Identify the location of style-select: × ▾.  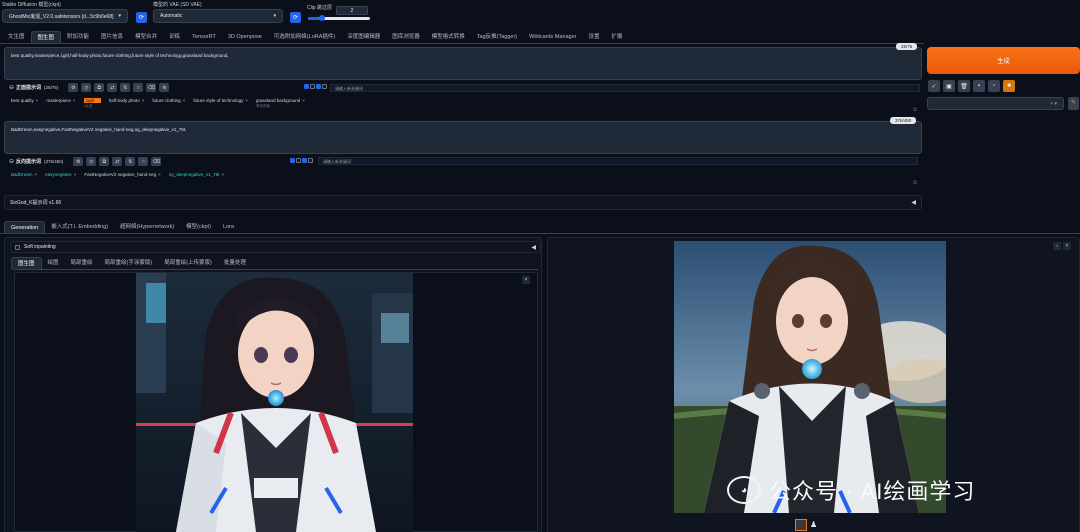
(995, 103).